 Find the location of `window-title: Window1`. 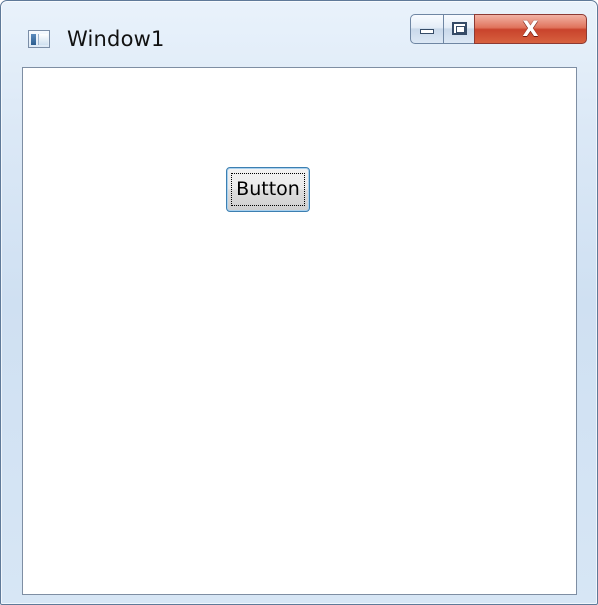

window-title: Window1 is located at coordinates (116, 39).